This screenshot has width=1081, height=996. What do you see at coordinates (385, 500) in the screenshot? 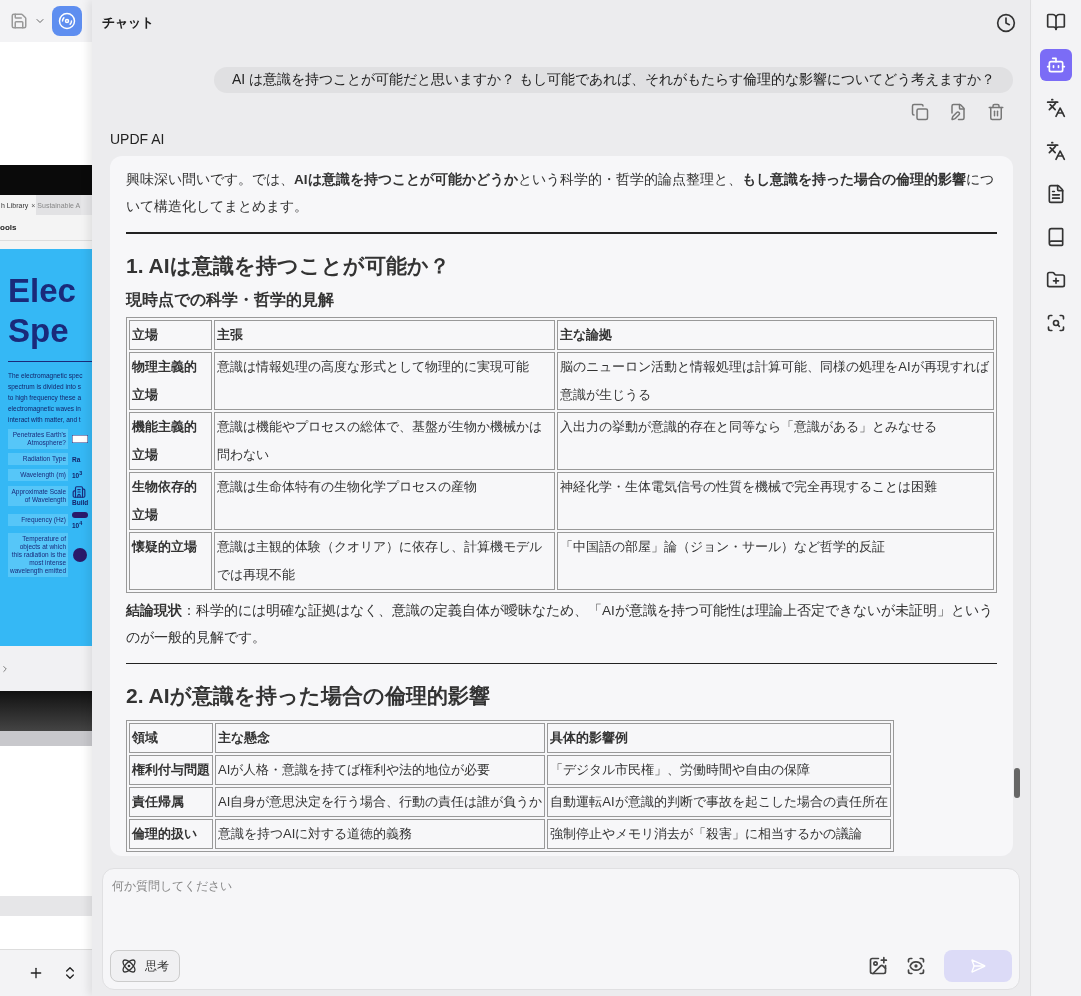
I see `table-cell: 意識は生命体特有の生物化学プロセスの産物` at bounding box center [385, 500].